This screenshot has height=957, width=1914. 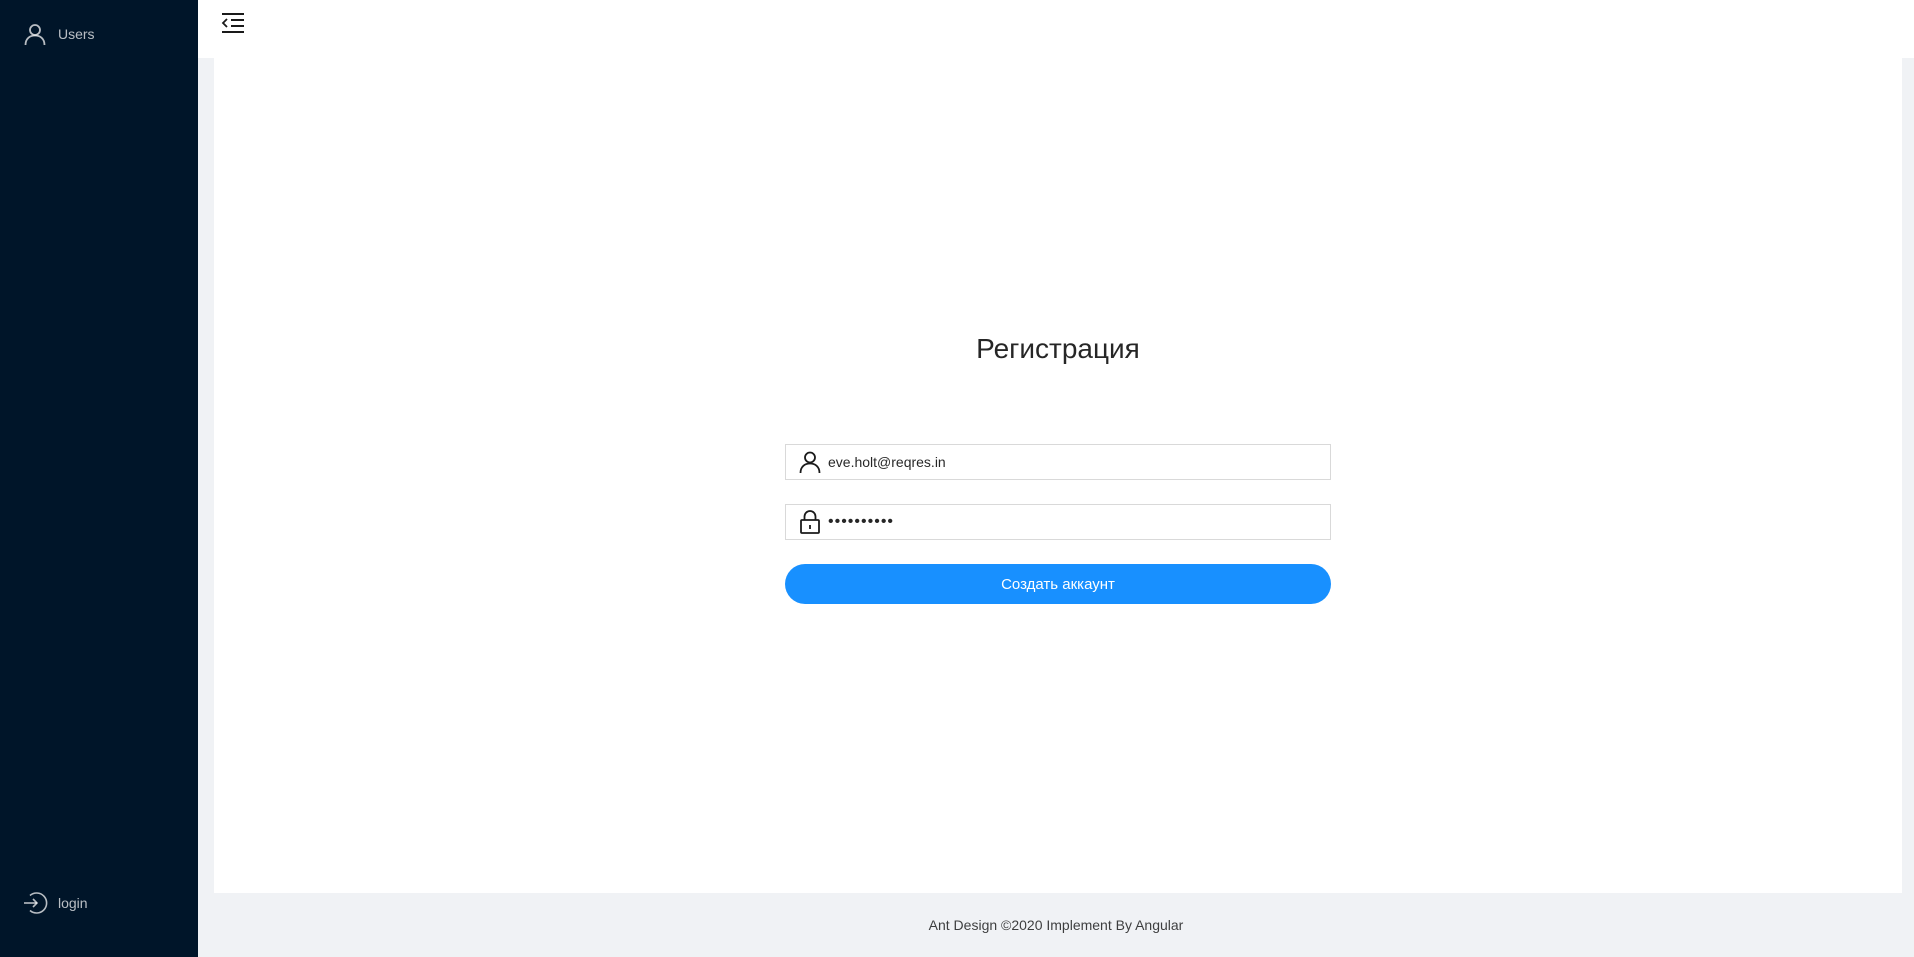 What do you see at coordinates (1058, 584) in the screenshot?
I see `create-account-button: Создать аккаунт` at bounding box center [1058, 584].